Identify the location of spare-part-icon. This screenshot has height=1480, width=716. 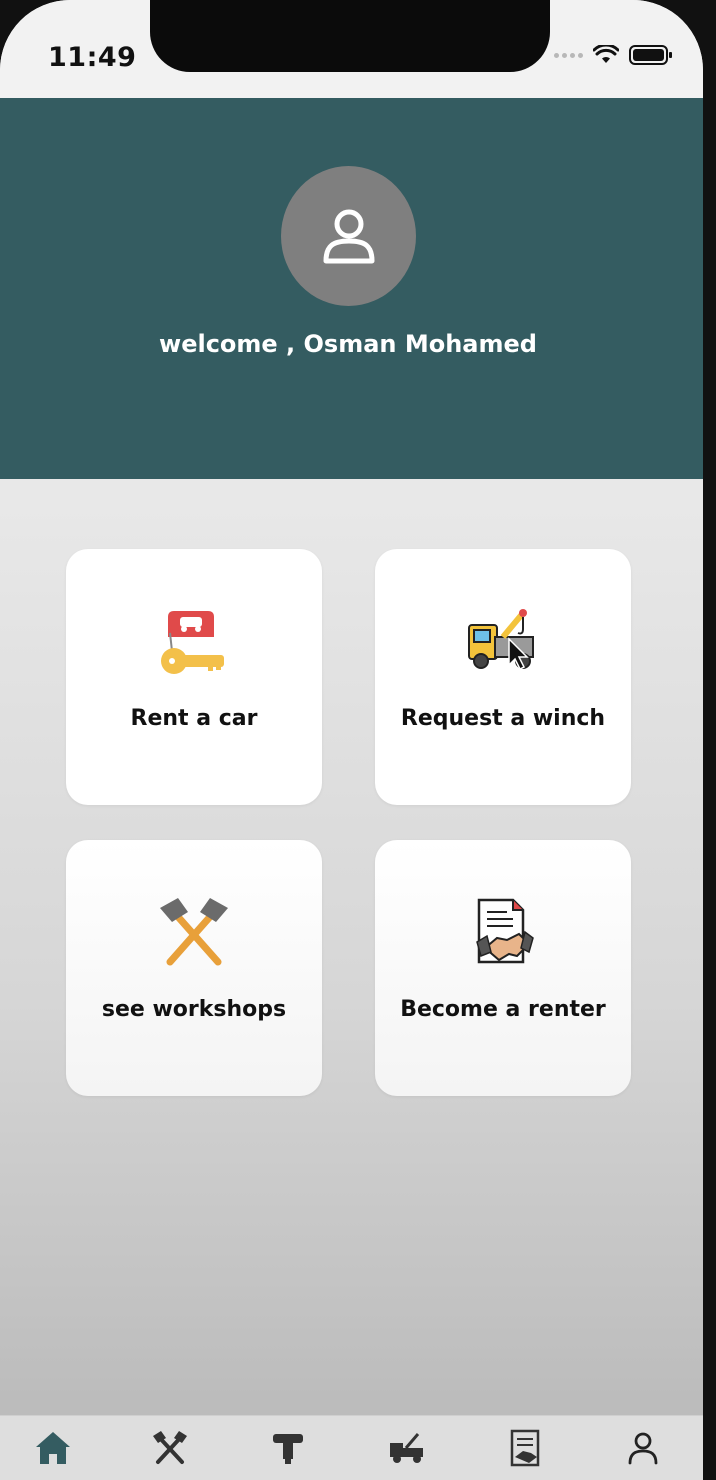
(288, 1449).